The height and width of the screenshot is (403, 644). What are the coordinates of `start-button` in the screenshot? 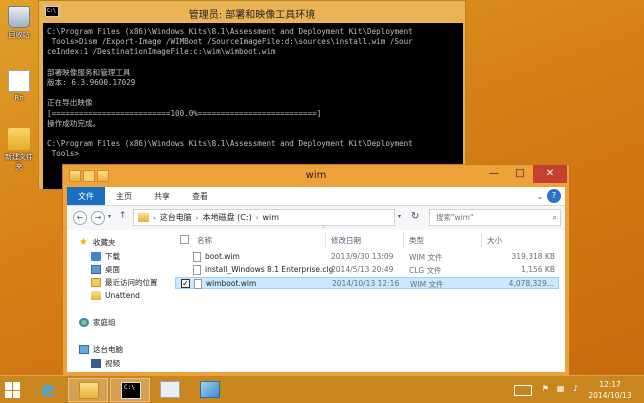 It's located at (13, 390).